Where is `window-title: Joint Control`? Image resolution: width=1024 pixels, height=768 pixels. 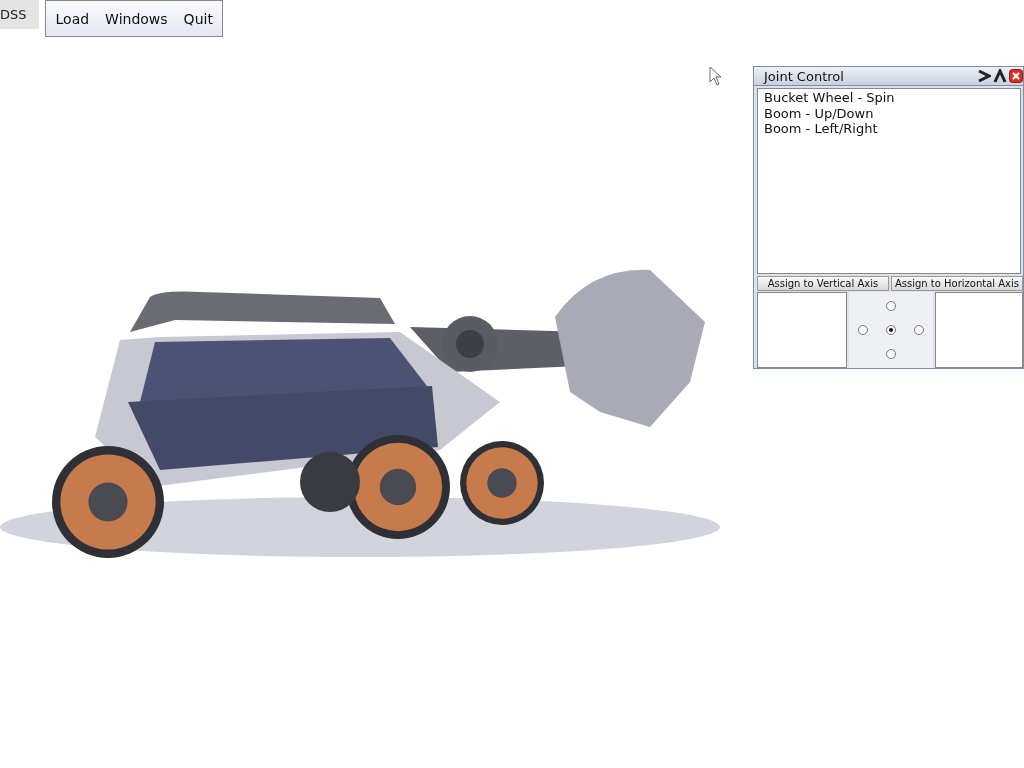
window-title: Joint Control is located at coordinates (804, 76).